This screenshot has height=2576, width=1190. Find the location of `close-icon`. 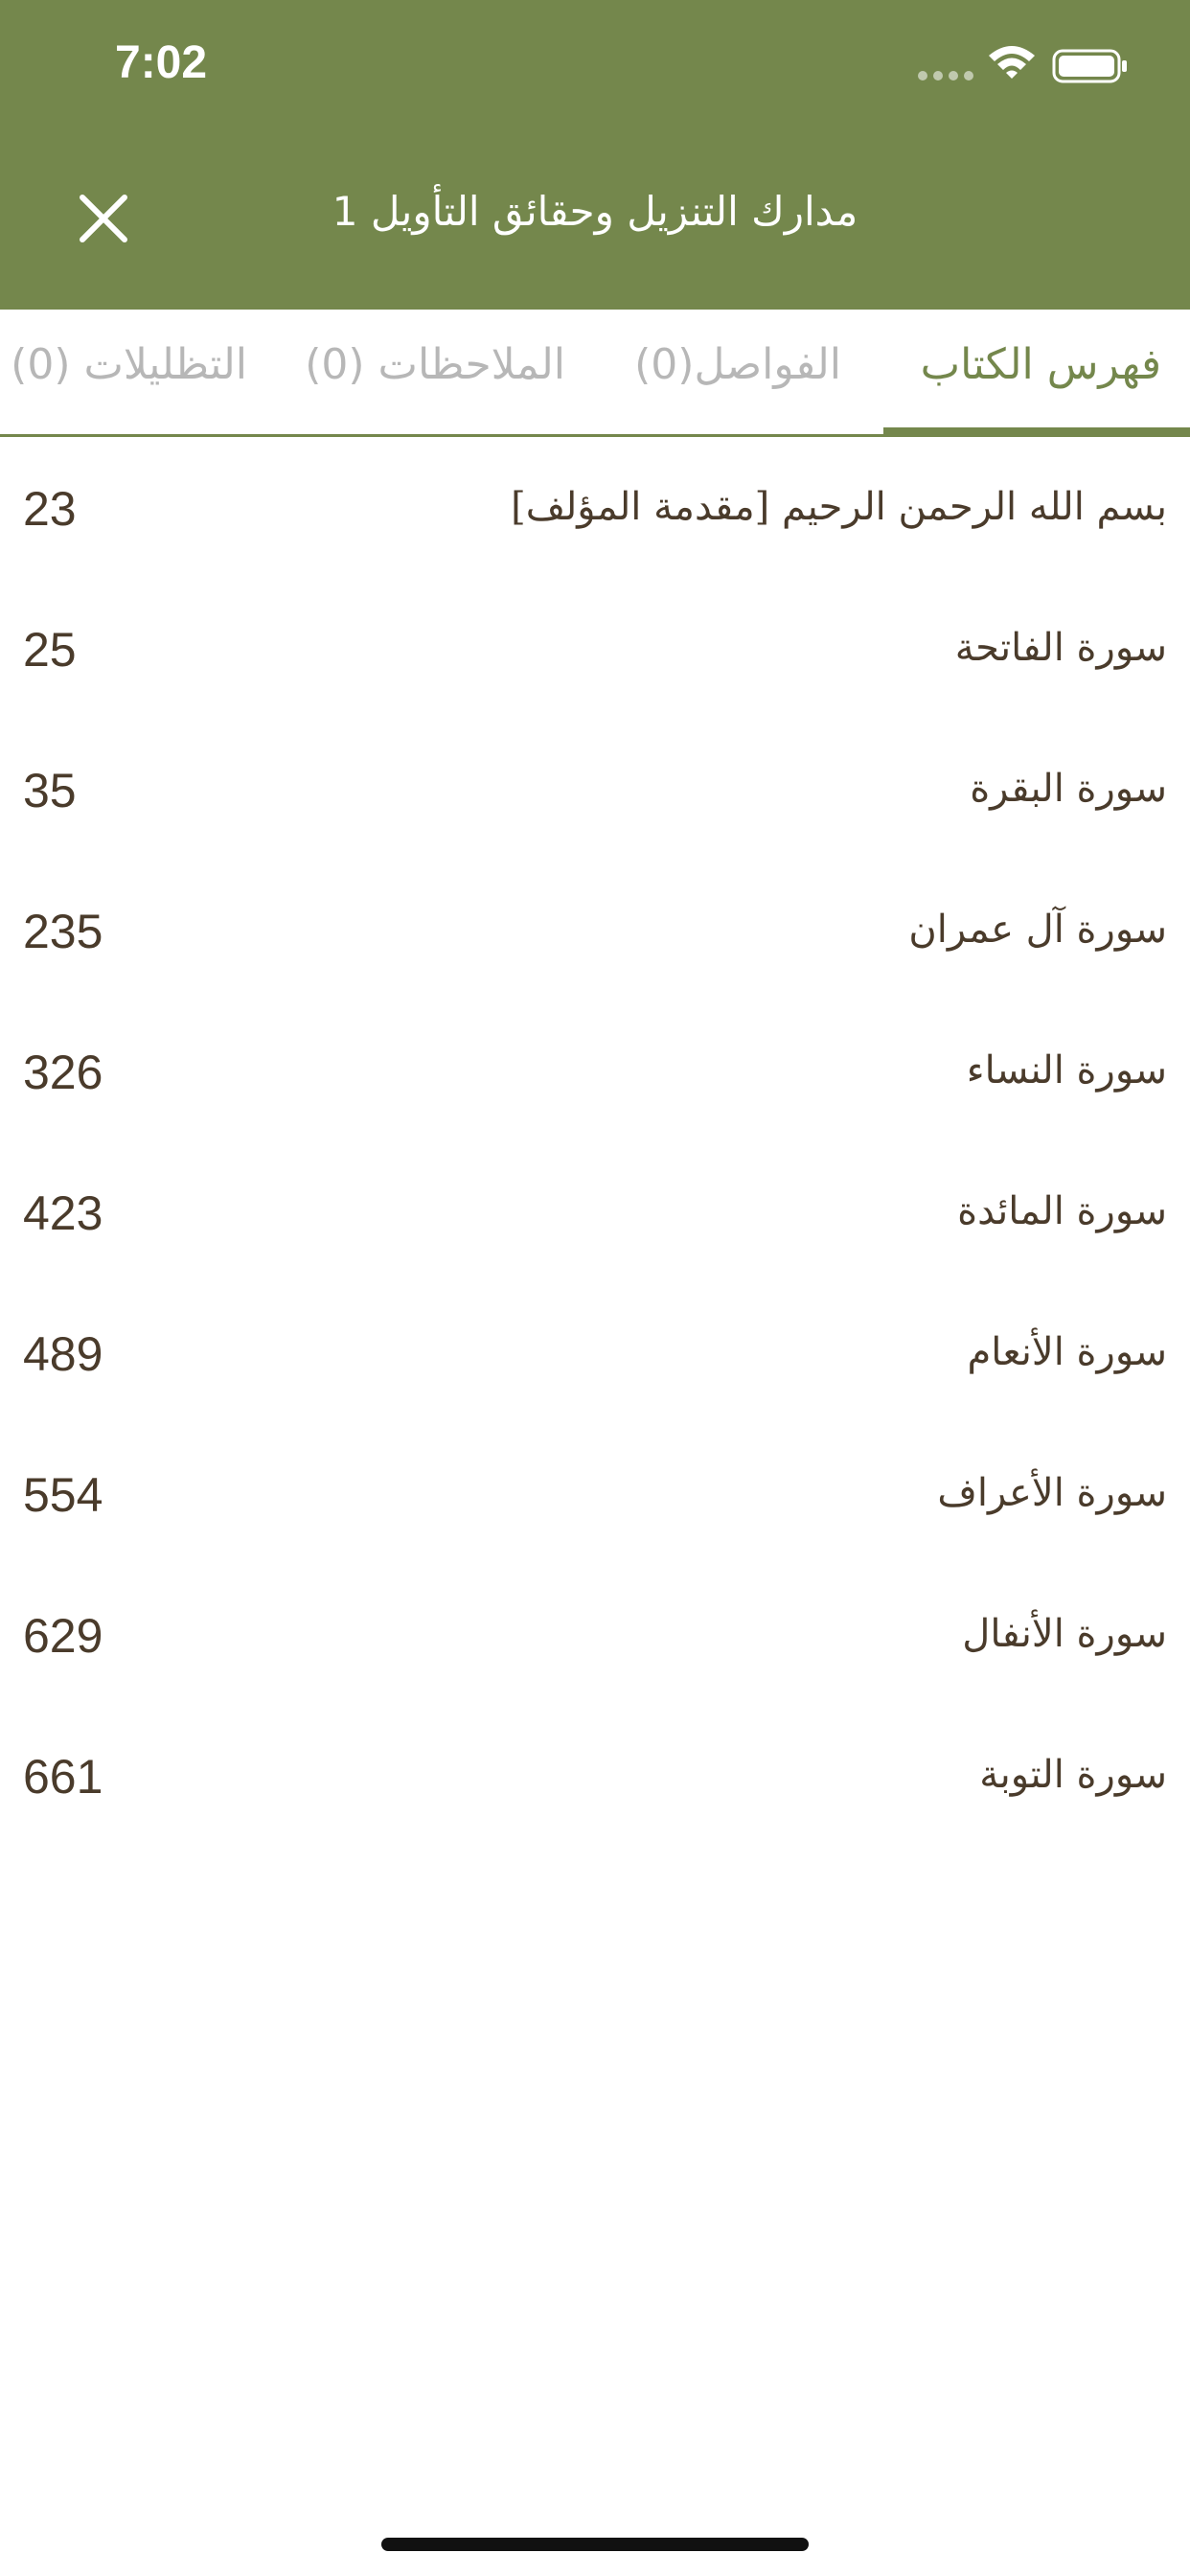

close-icon is located at coordinates (103, 218).